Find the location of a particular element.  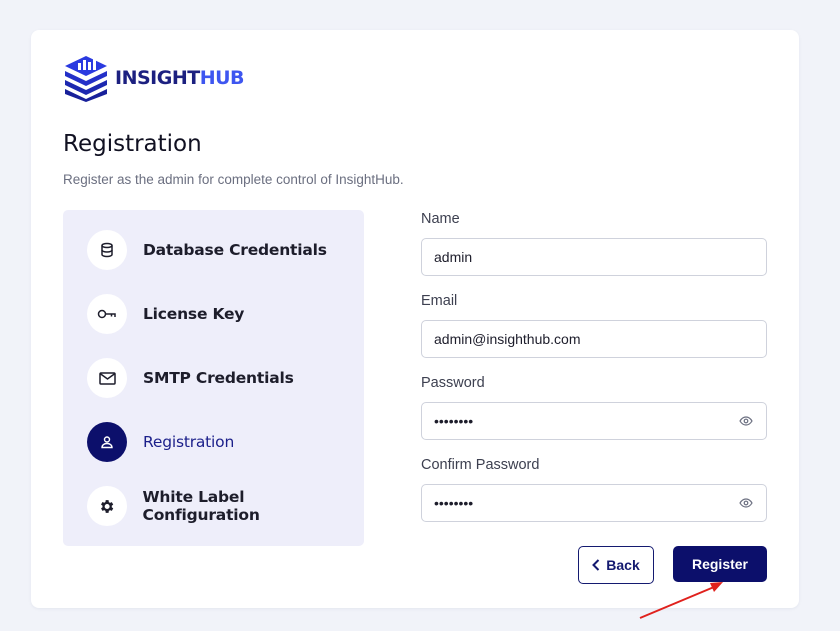

step-label: License Key is located at coordinates (194, 314).